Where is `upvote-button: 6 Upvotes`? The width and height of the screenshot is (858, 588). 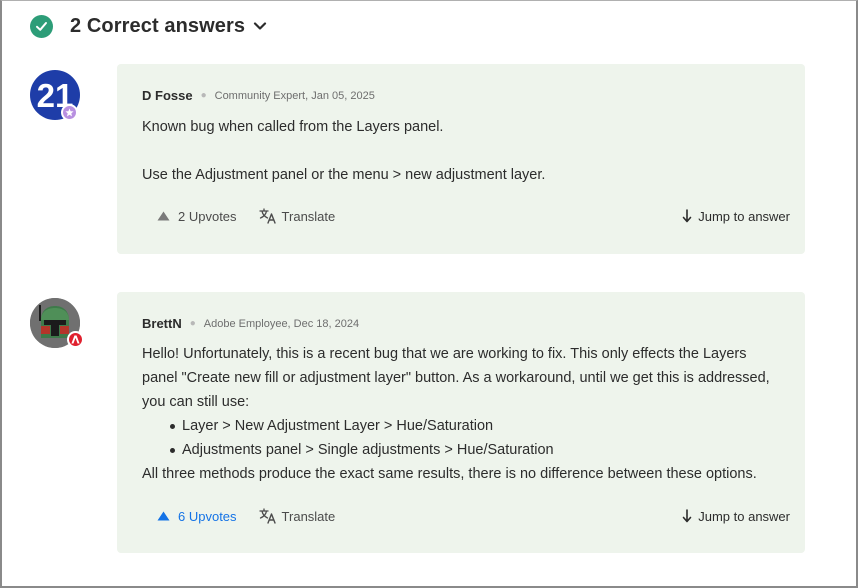 upvote-button: 6 Upvotes is located at coordinates (197, 516).